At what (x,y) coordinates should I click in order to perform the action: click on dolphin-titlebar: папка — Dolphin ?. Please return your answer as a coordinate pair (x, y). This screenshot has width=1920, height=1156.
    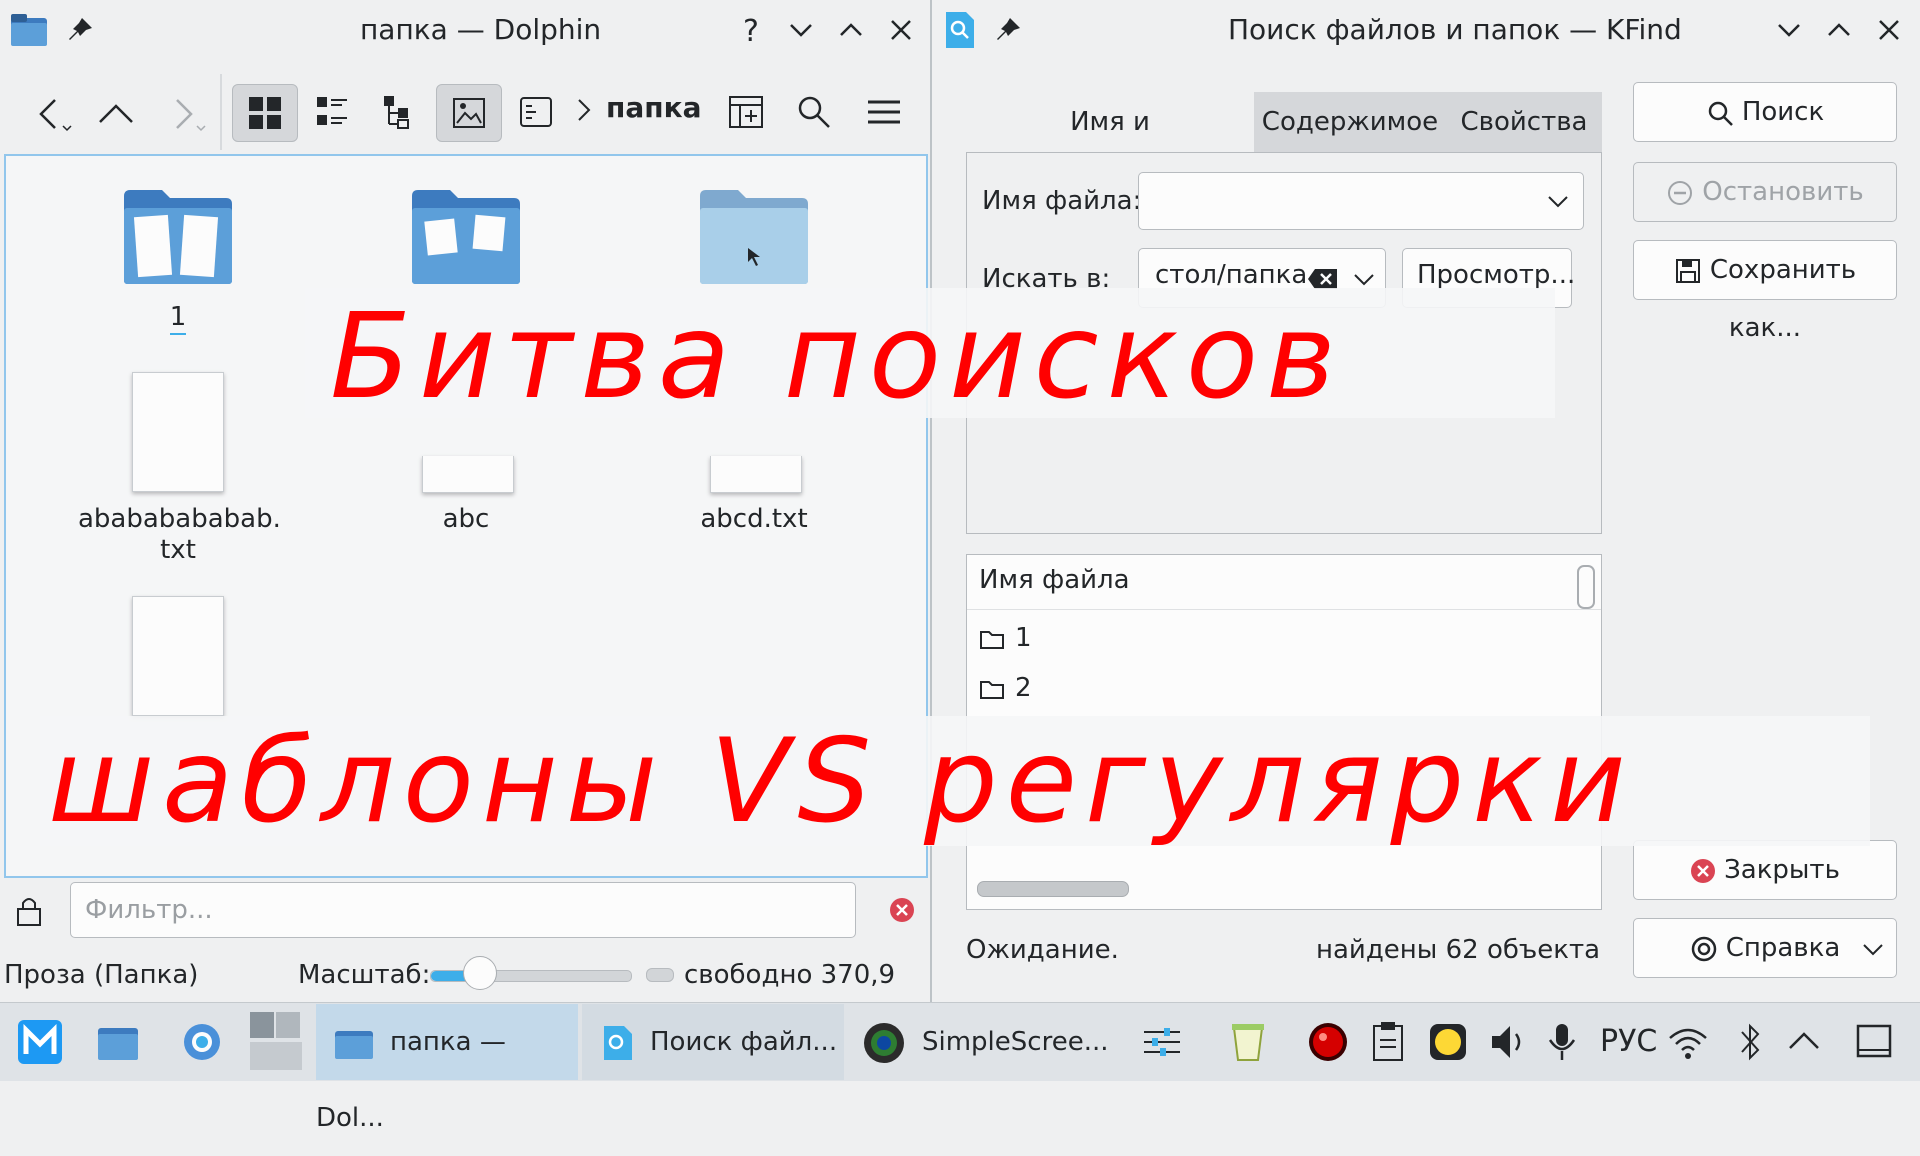
    Looking at the image, I should click on (465, 30).